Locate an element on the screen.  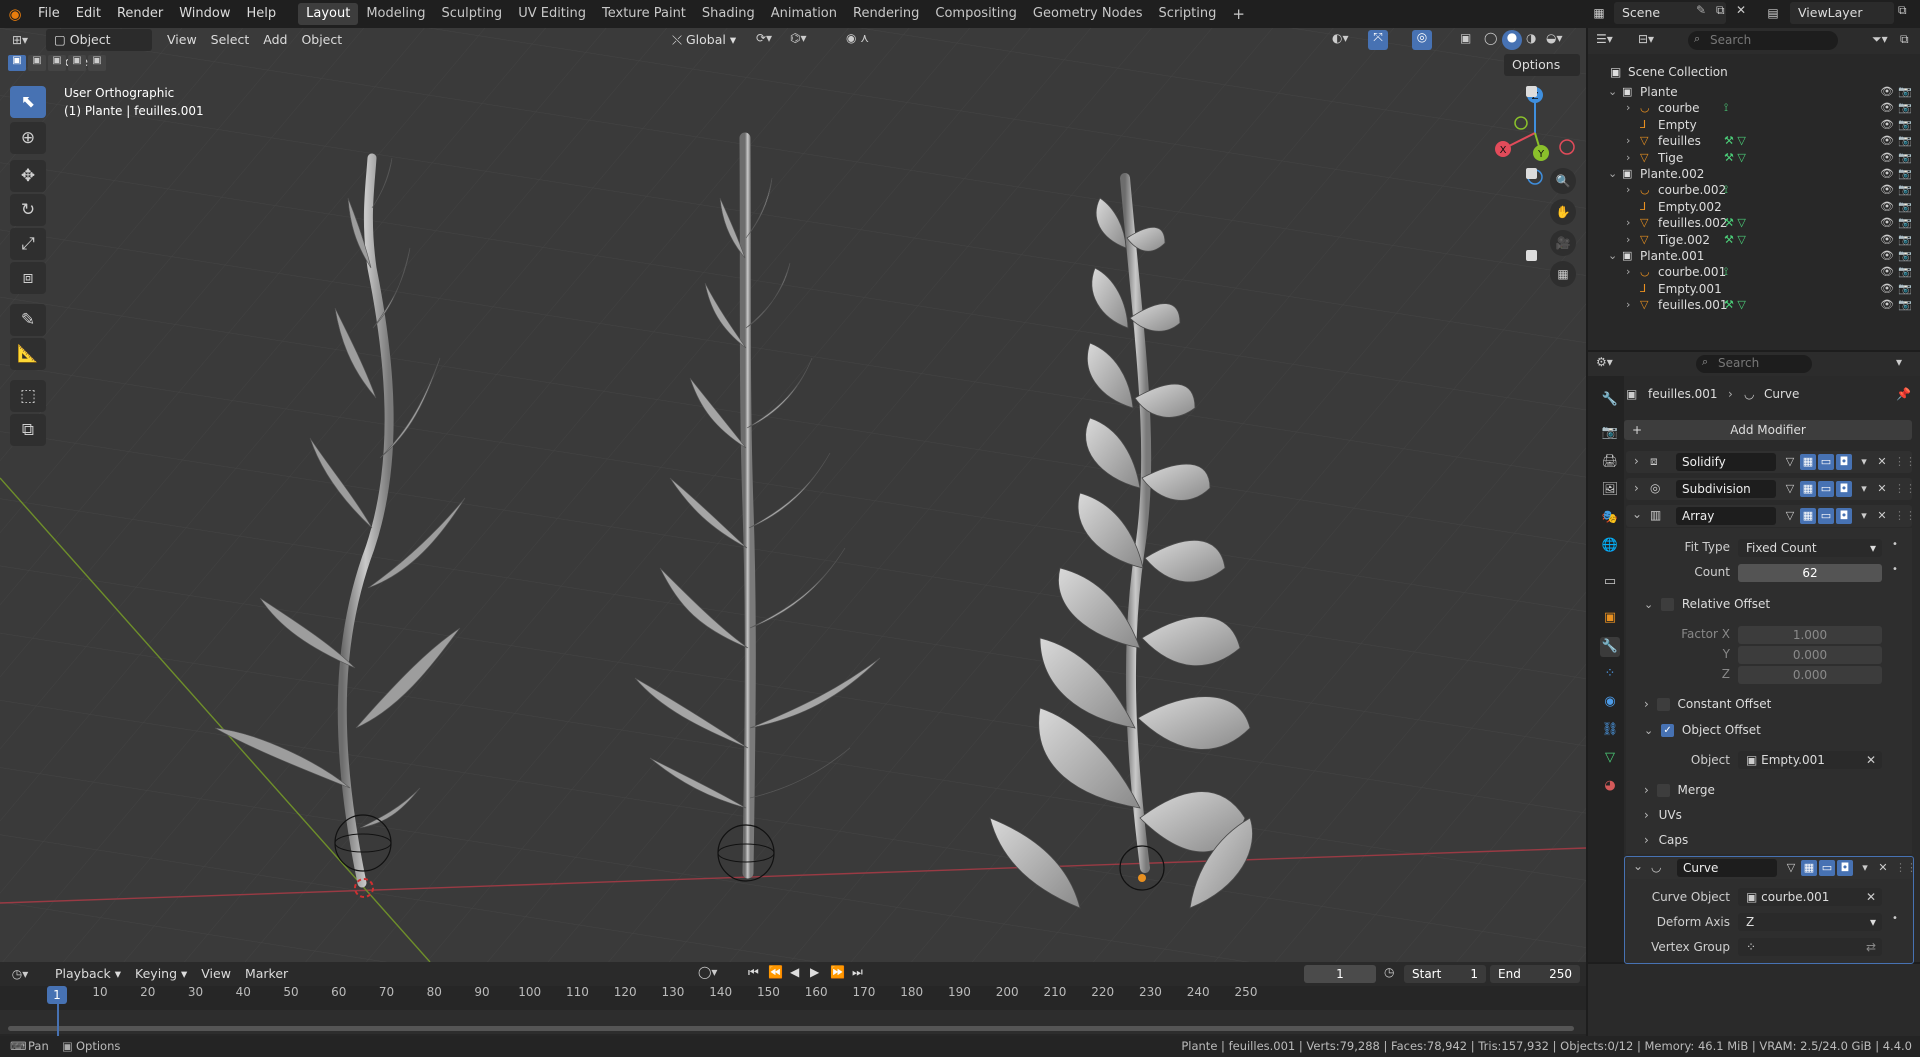
properties-search: ⌕ Search is located at coordinates (1754, 364).